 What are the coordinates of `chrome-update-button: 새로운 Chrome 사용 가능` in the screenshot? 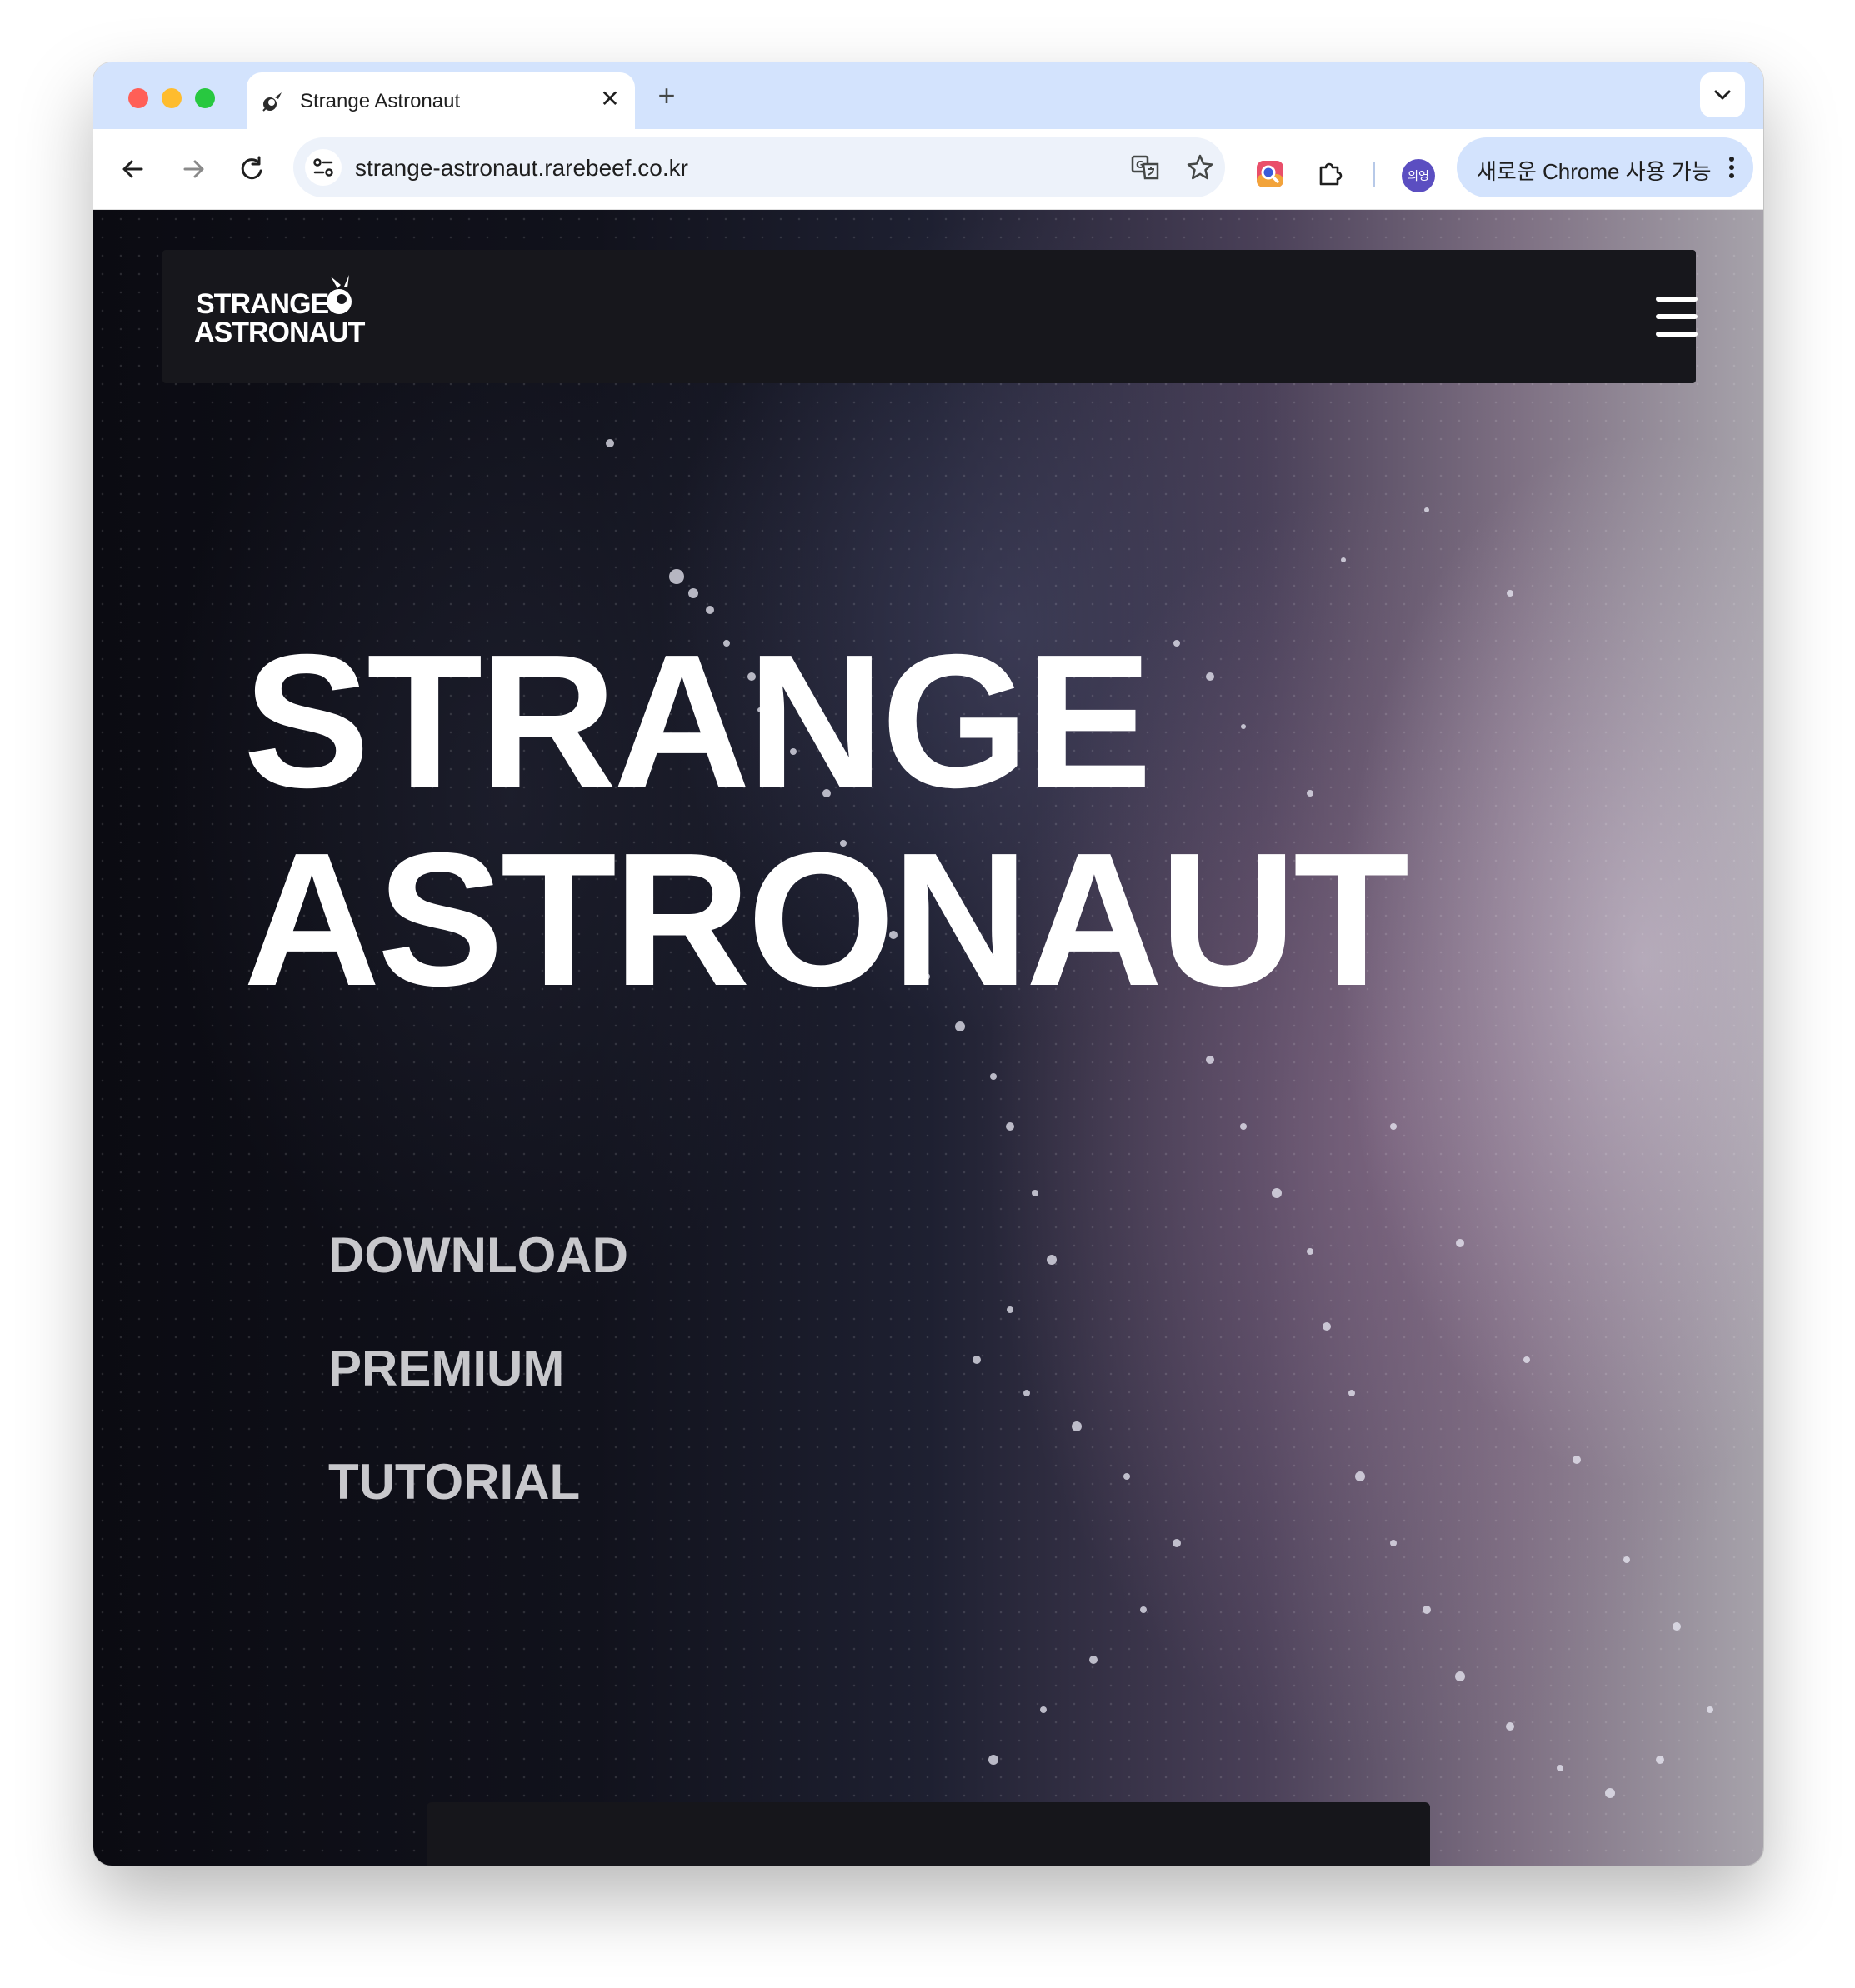 It's located at (1605, 167).